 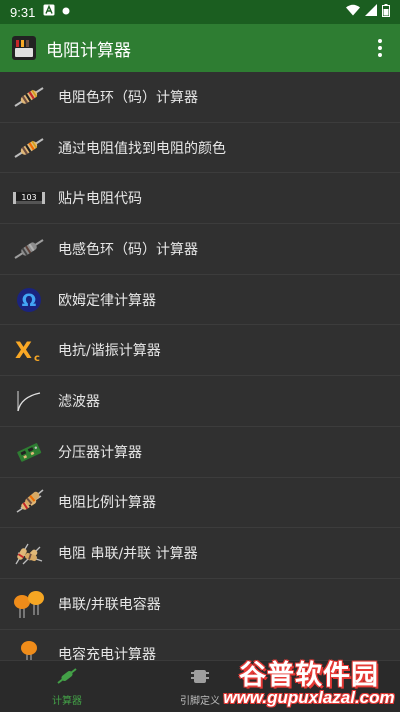 What do you see at coordinates (109, 604) in the screenshot?
I see `menu-item-label: 串联/并联电容器` at bounding box center [109, 604].